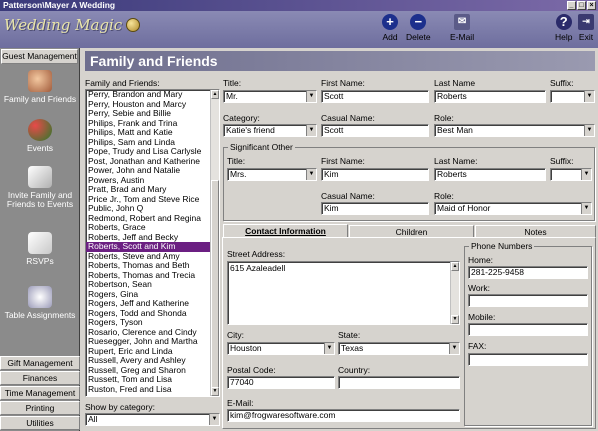 The image size is (598, 431). I want to click on so-suffix-label: Suffix:, so click(562, 161).